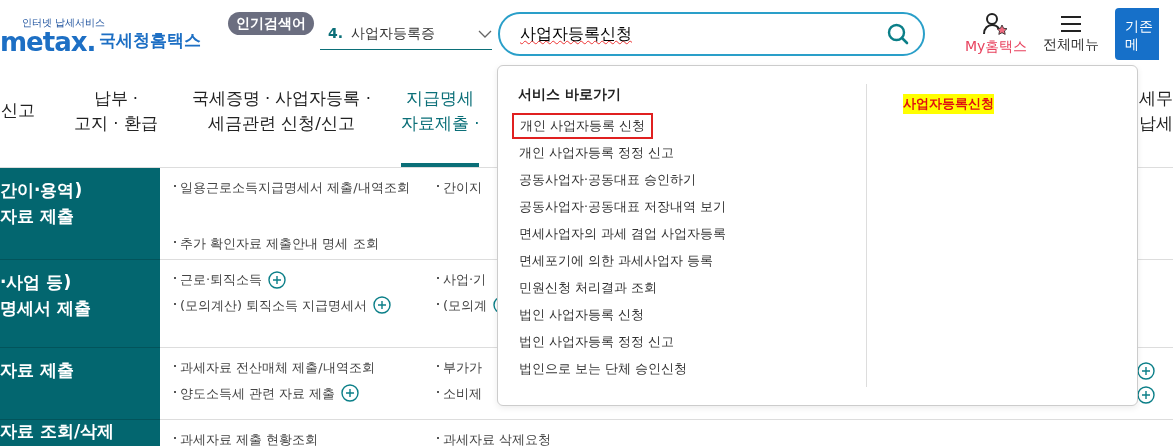 The width and height of the screenshot is (1173, 446). Describe the element at coordinates (596, 153) in the screenshot. I see `suggestion-item: 개인 사업자등록 정정 신고` at that location.